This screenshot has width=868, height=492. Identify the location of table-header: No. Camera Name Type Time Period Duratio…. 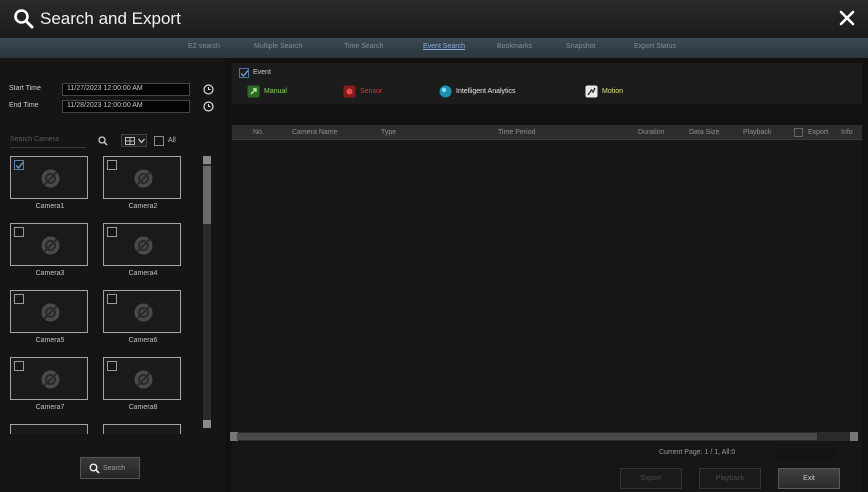
(547, 132).